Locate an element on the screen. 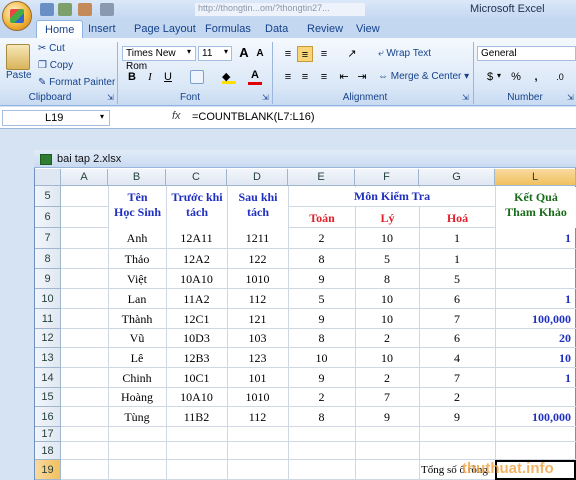 The image size is (576, 480). tab-home: Home is located at coordinates (60, 29).